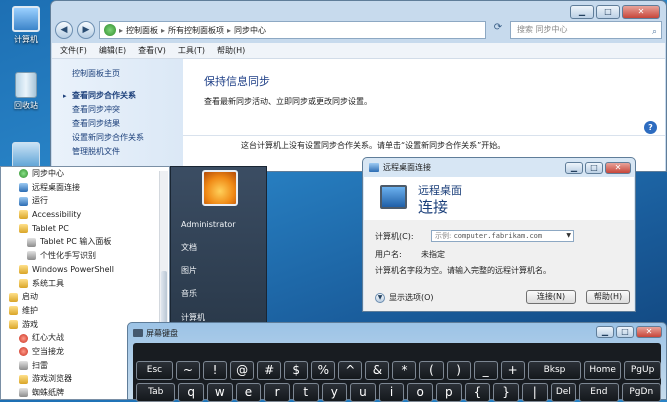  Describe the element at coordinates (127, 152) in the screenshot. I see `sidebar-item-offline-files: 管理脱机文件` at that location.